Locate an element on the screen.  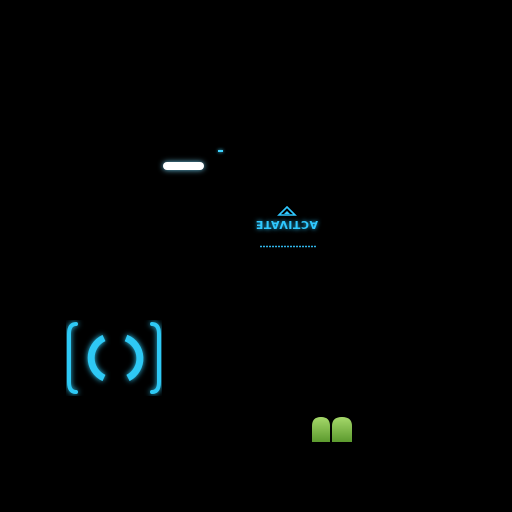
activate-label: ACTIVATE is located at coordinates (286, 224).